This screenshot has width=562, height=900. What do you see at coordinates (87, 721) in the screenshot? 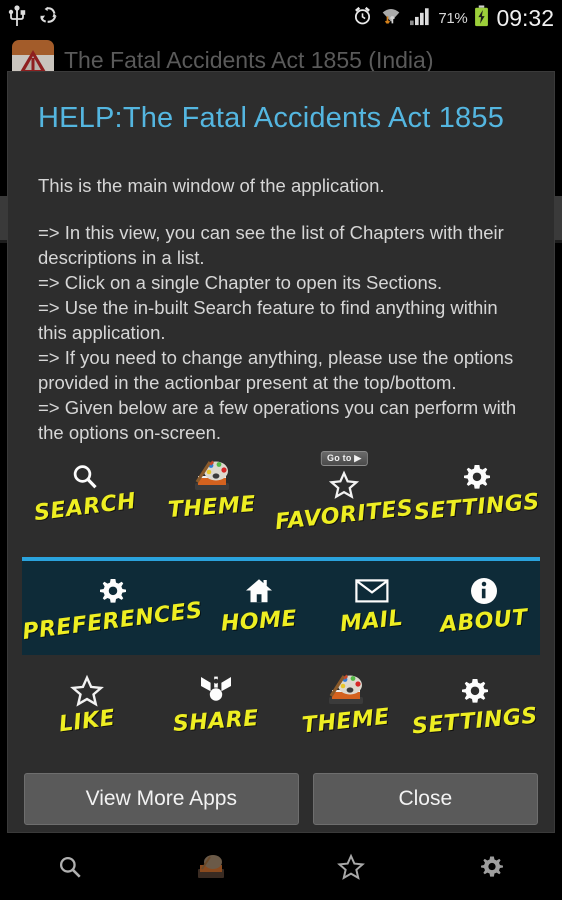
I see `help-action-label: LIKE` at bounding box center [87, 721].